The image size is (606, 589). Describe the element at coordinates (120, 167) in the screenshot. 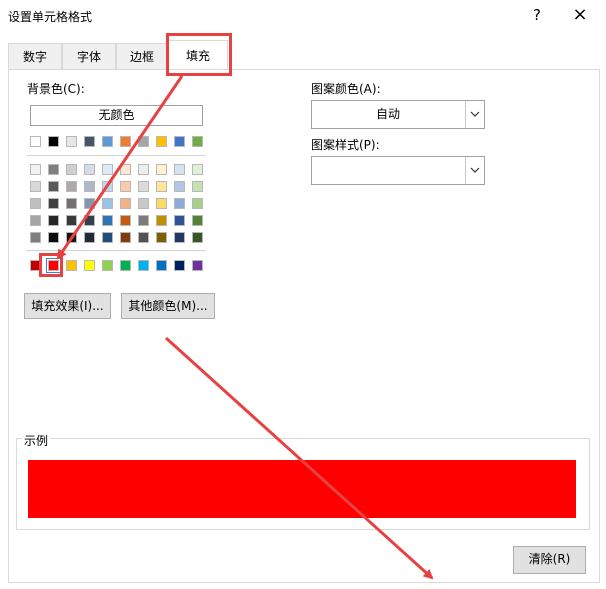

I see `arrow-to-red-swatch` at that location.